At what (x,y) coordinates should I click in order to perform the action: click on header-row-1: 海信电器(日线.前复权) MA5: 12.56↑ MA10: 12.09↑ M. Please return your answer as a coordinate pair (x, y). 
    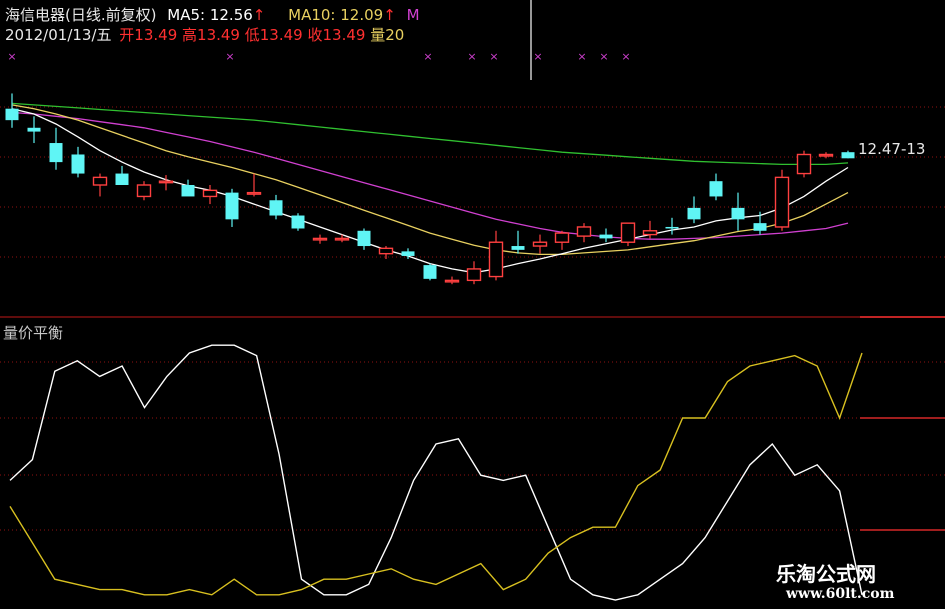
    Looking at the image, I should click on (212, 14).